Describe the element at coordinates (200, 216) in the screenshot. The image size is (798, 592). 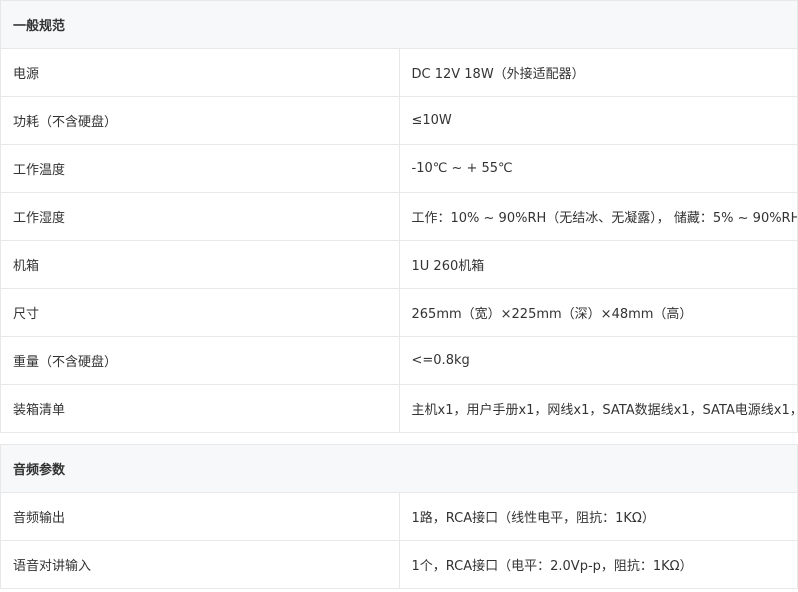
I see `spec-label-humidity: 工作湿度` at that location.